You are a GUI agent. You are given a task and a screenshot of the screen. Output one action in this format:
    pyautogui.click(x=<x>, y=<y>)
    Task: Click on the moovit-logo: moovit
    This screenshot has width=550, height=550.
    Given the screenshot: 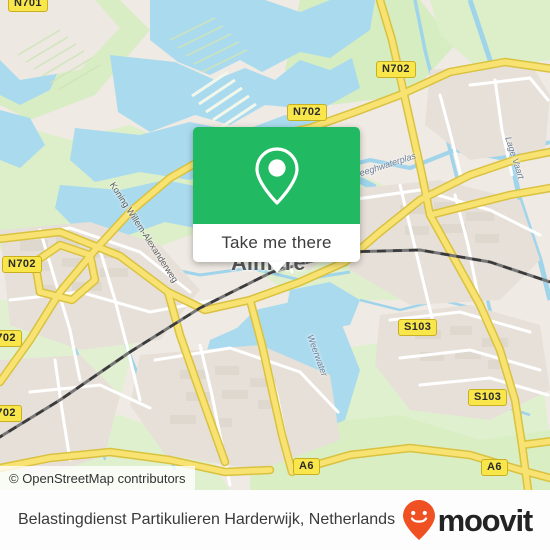 What is the action you would take?
    pyautogui.click(x=468, y=520)
    